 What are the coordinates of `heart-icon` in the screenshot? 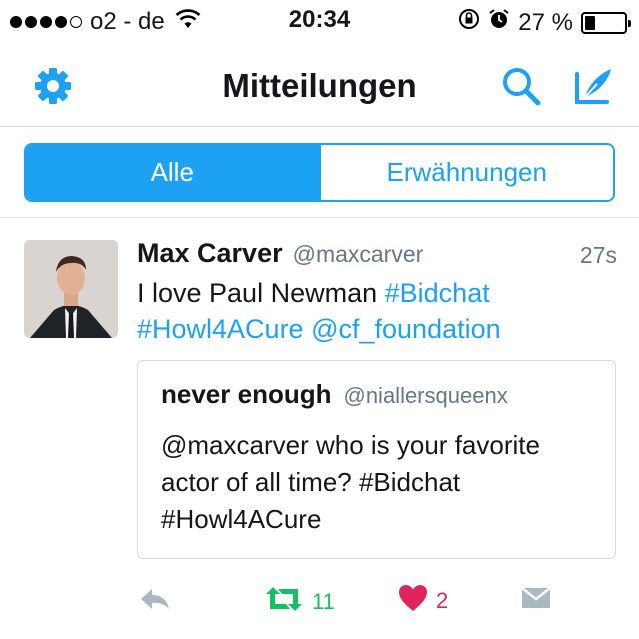 It's located at (413, 601).